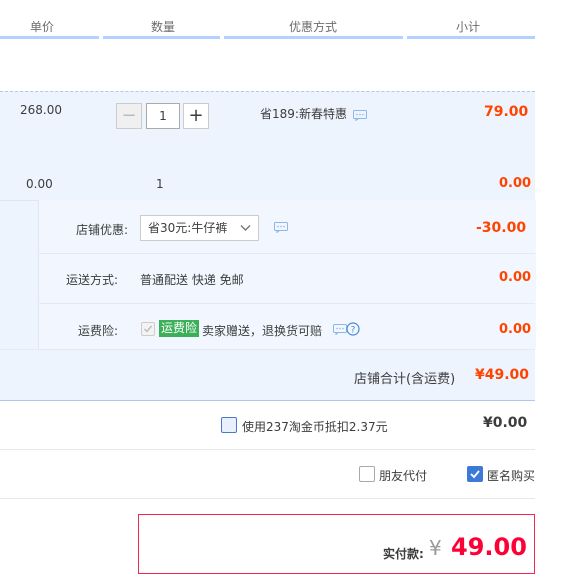  Describe the element at coordinates (502, 375) in the screenshot. I see `shop-total-amount: ¥49.00` at that location.